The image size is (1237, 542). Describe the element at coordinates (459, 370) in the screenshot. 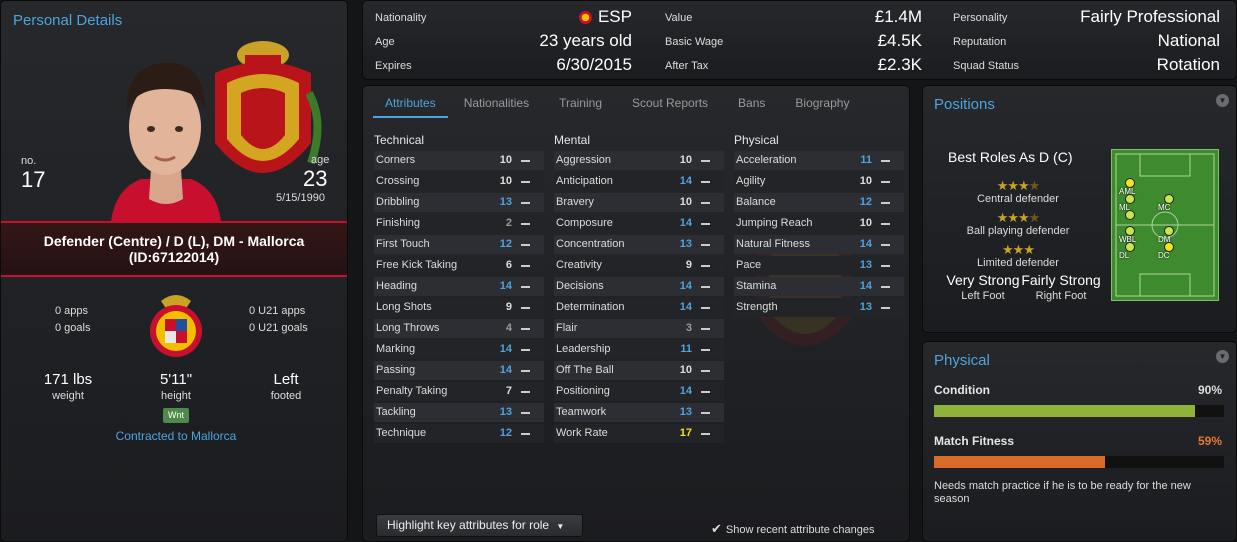

I see `attribute-row: Passing 14` at that location.